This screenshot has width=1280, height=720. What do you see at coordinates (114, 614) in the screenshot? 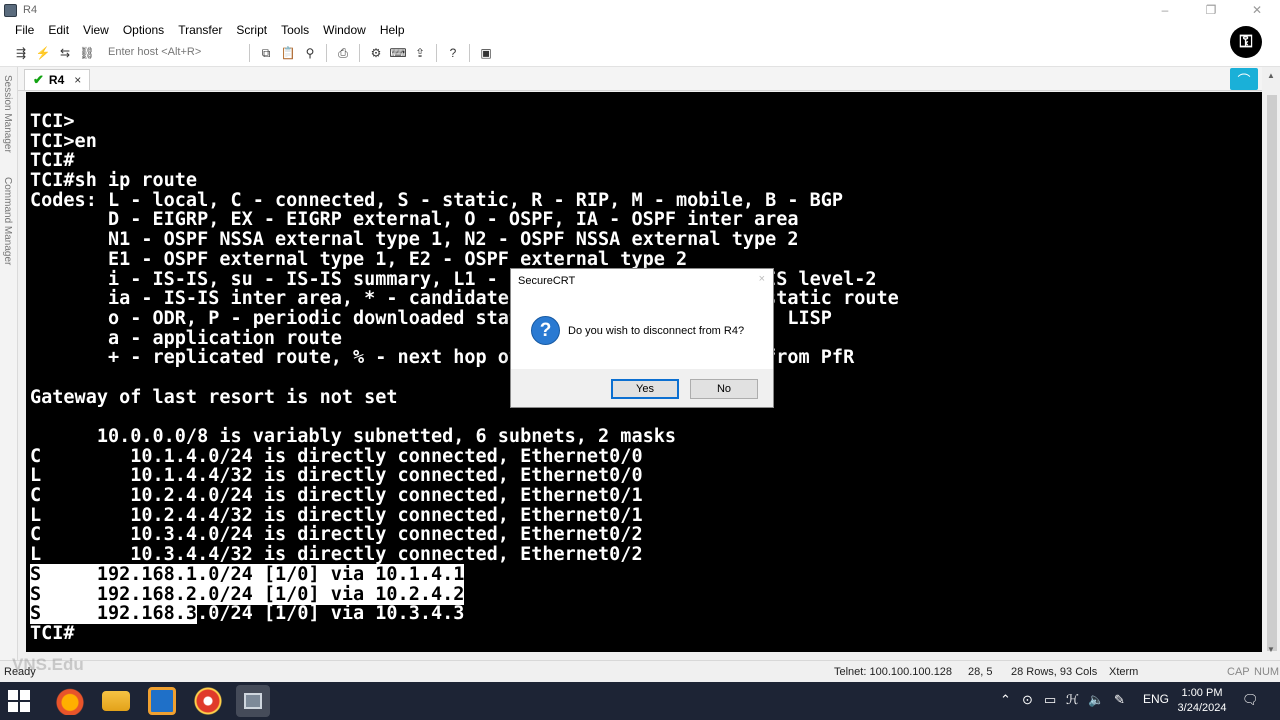
I see `selected-text: S 192.168.3` at bounding box center [114, 614].